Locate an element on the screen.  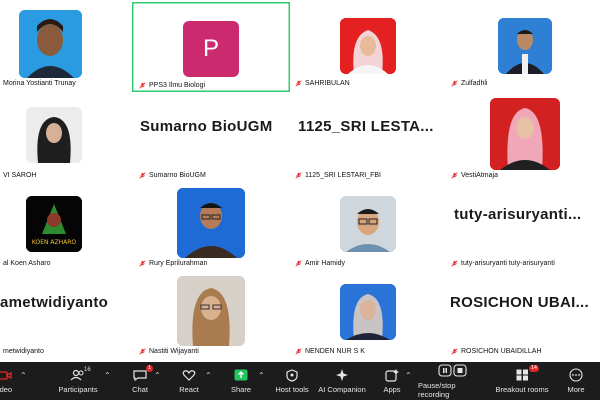
video-off-icon is located at coordinates (6, 375).